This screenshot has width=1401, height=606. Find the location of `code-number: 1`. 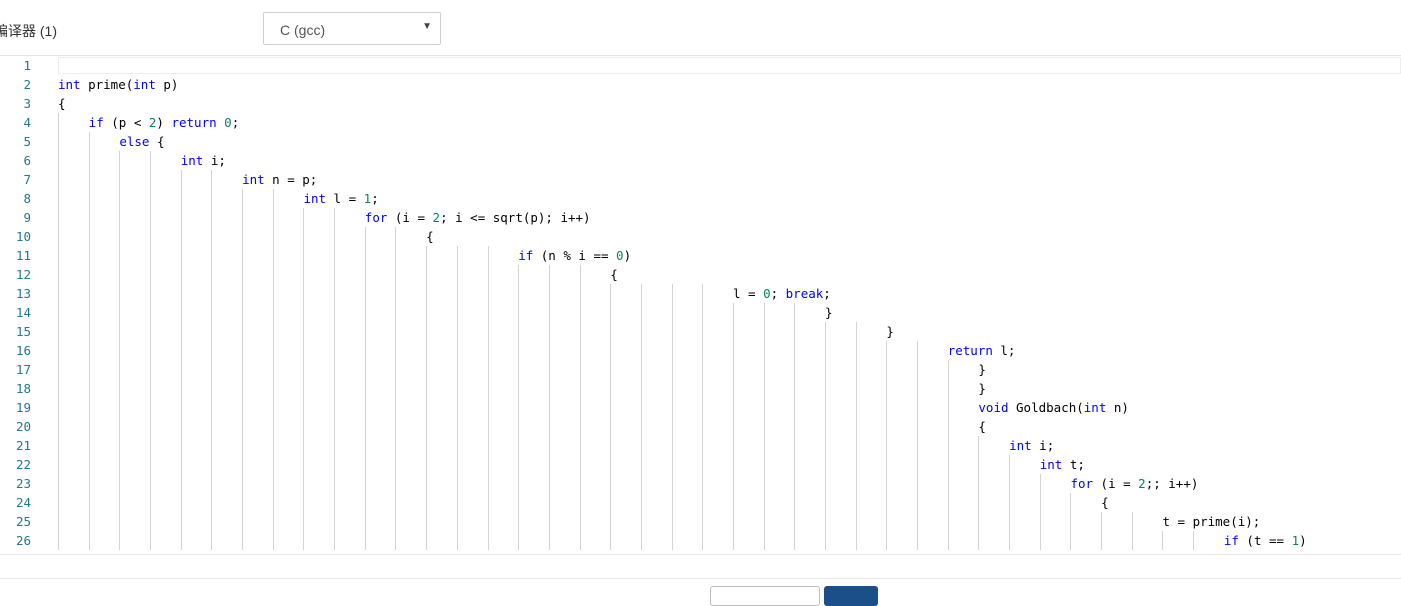

code-number: 1 is located at coordinates (1295, 540).